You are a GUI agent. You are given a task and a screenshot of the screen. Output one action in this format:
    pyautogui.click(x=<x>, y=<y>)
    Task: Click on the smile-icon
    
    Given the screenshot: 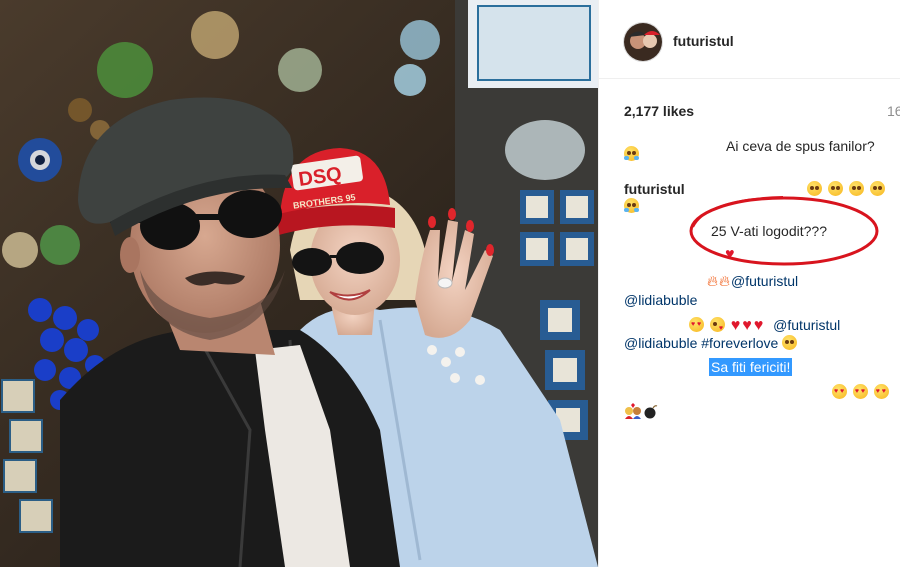 What is the action you would take?
    pyautogui.click(x=790, y=342)
    